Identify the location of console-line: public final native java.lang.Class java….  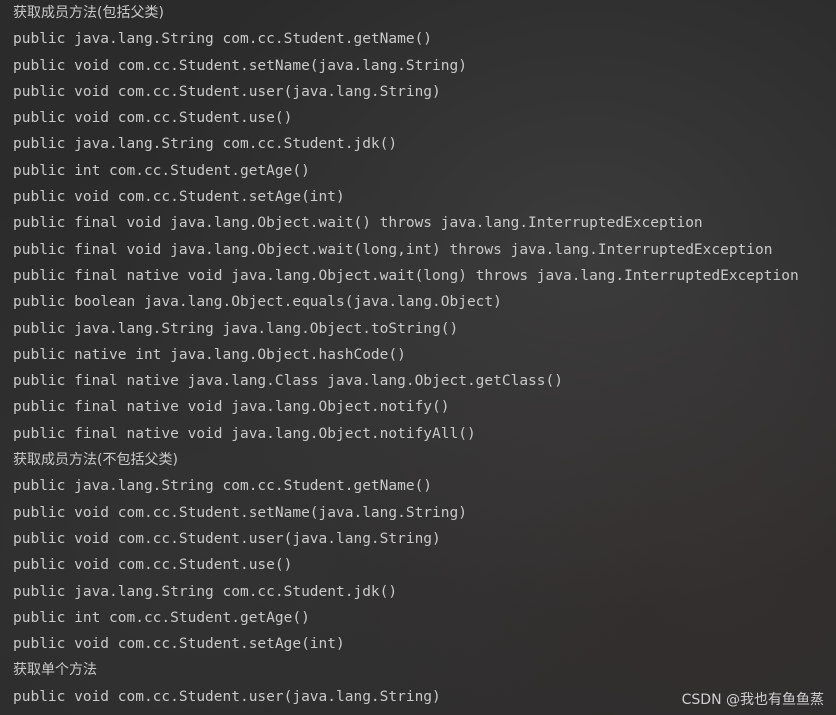
(288, 381).